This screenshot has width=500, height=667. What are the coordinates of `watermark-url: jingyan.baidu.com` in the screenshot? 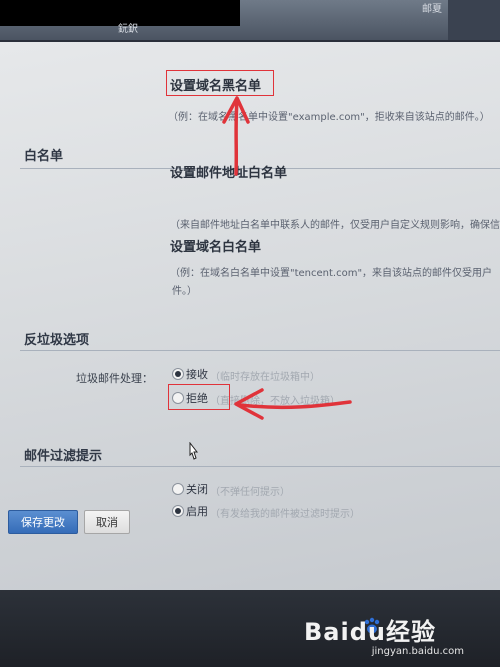 It's located at (417, 651).